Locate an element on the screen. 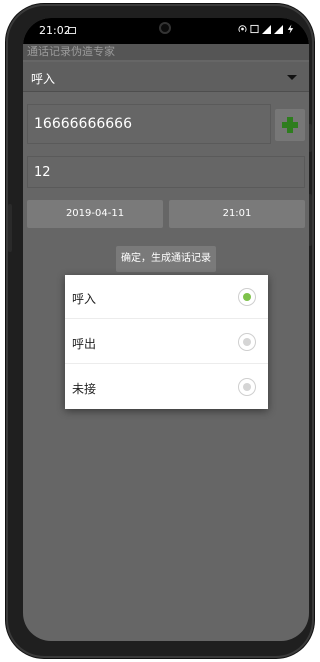 This screenshot has width=320, height=662. option-label: 呼出 is located at coordinates (84, 344).